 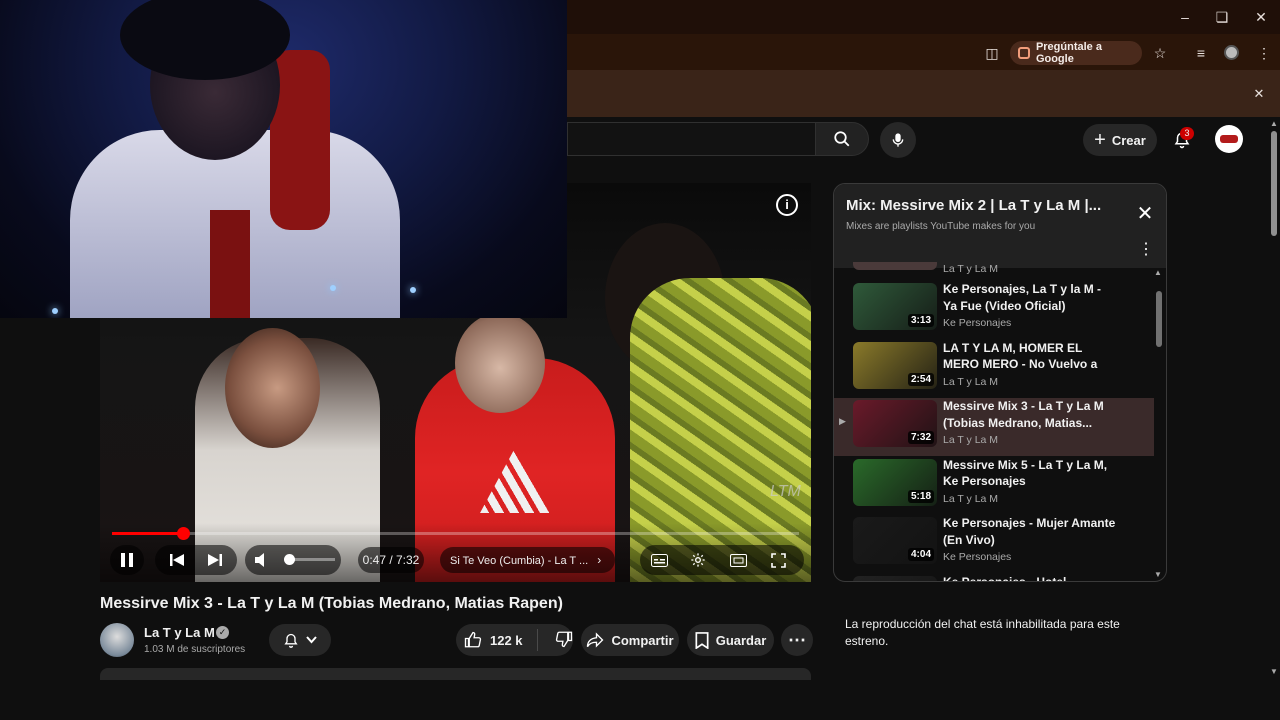 I want to click on subtitles-button, so click(x=659, y=560).